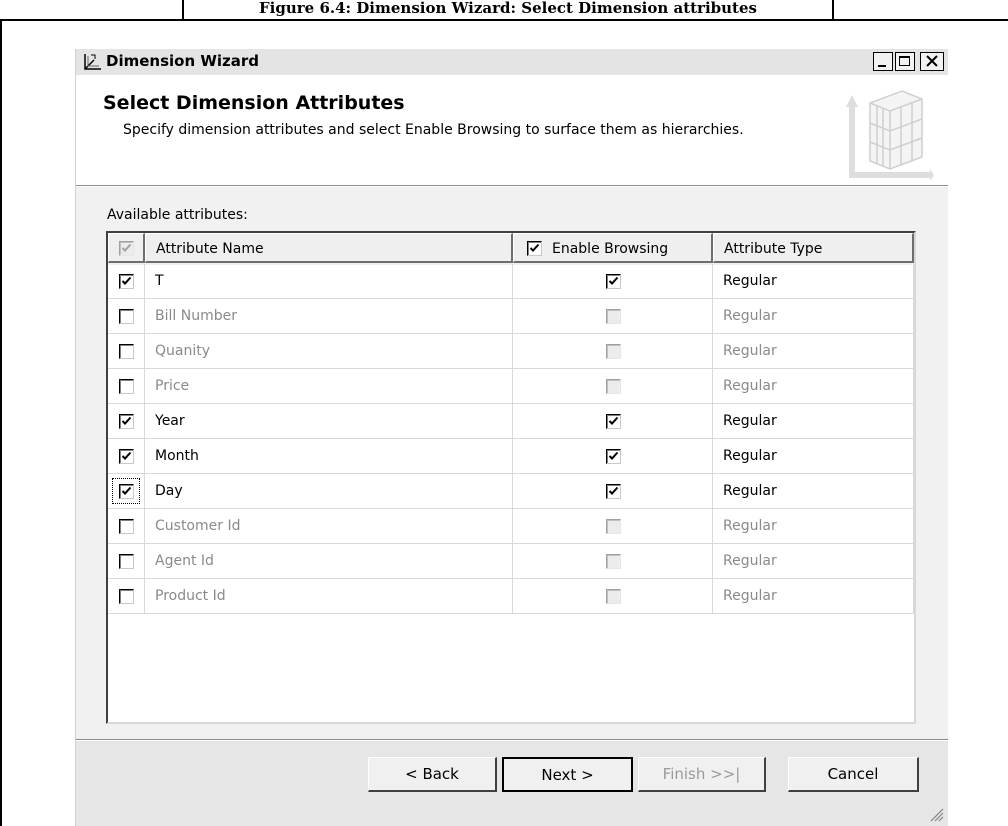 The image size is (1008, 826). I want to click on attribute-name-cell: Price, so click(329, 386).